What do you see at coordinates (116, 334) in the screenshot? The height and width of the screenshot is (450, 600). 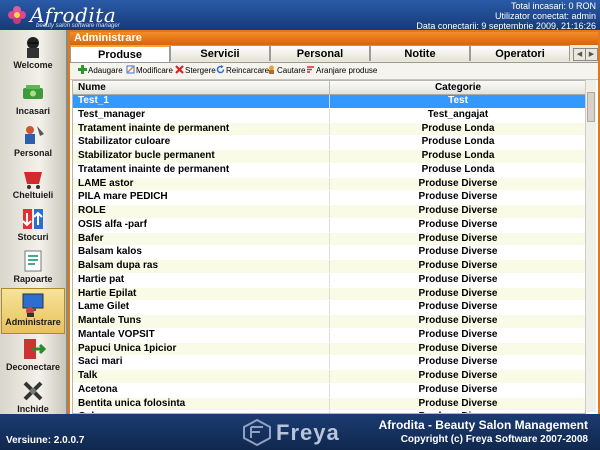 I see `cell-name: Mantale VOPSIT` at bounding box center [116, 334].